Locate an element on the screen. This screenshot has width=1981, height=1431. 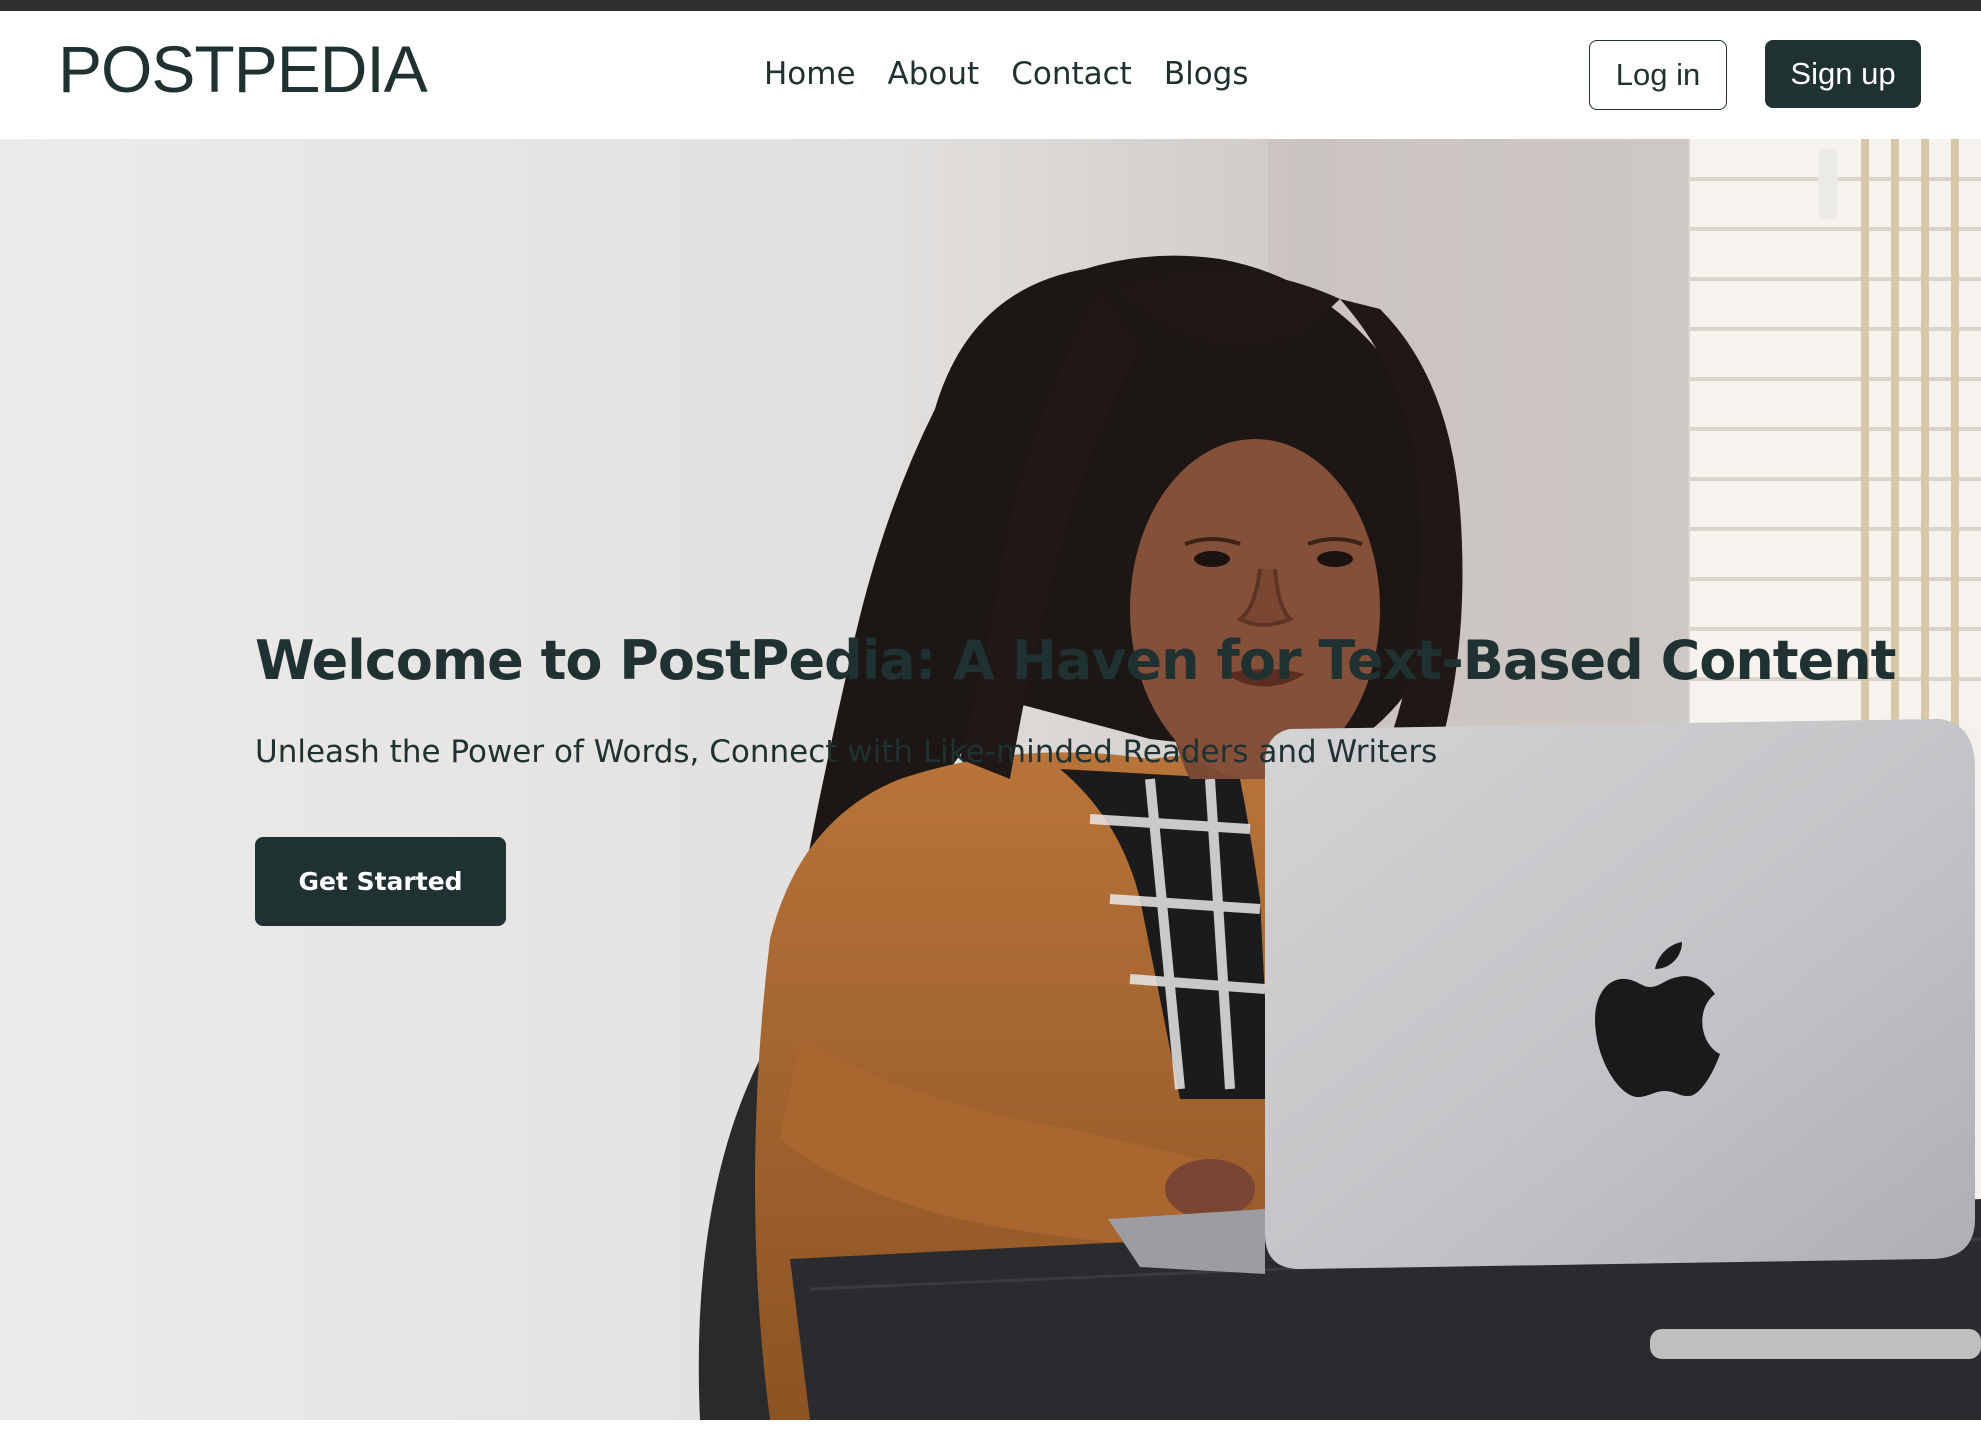
nav-contact-link: Contact is located at coordinates (1071, 74).